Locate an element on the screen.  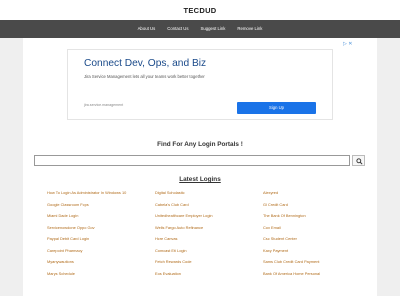
login-link: Csc Student Center is located at coordinates (280, 238).